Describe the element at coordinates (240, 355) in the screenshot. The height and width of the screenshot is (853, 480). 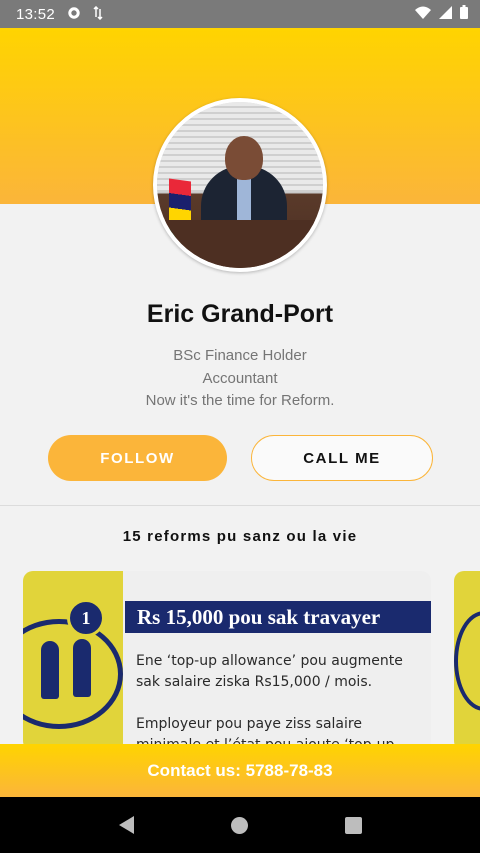
I see `bio-line: BSc Finance Holder` at that location.